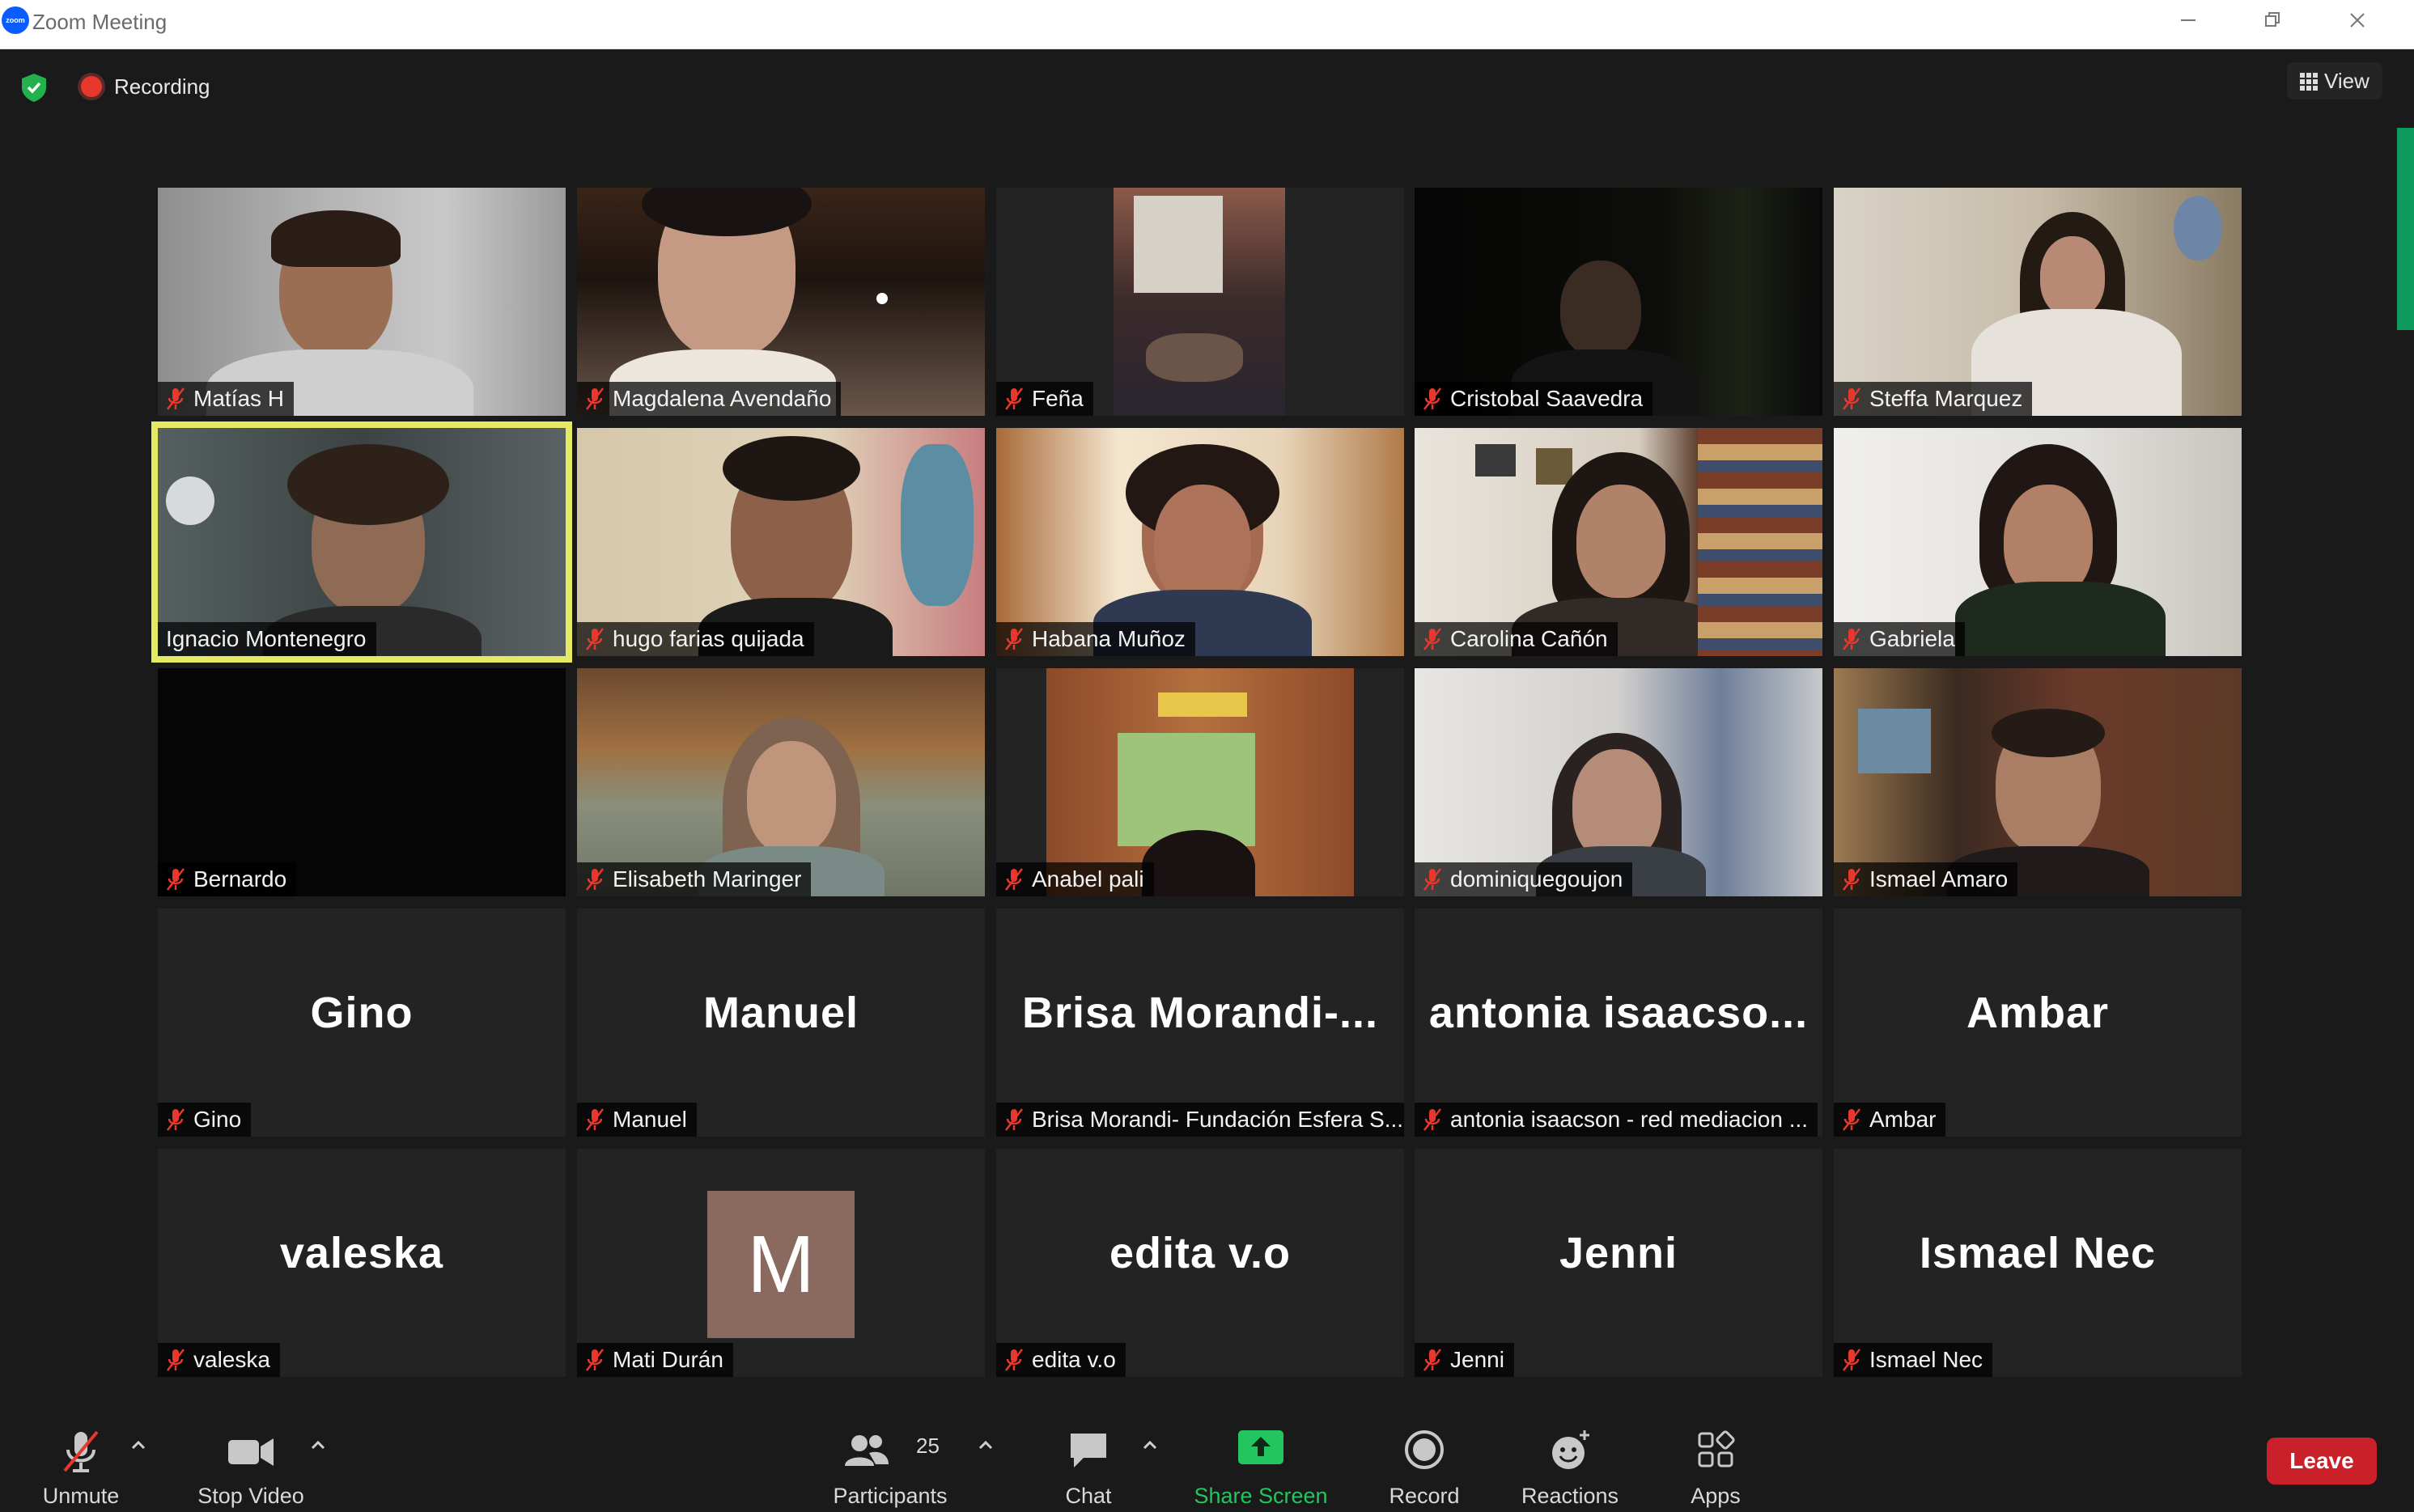 This screenshot has width=2414, height=1512. What do you see at coordinates (1618, 1263) in the screenshot?
I see `video-tile-off: Jenni Jenni` at bounding box center [1618, 1263].